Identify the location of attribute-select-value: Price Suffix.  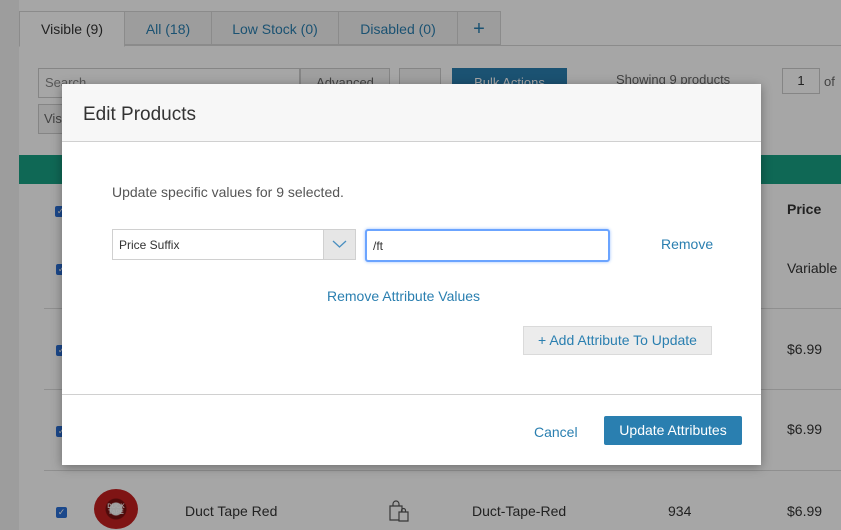
(149, 245).